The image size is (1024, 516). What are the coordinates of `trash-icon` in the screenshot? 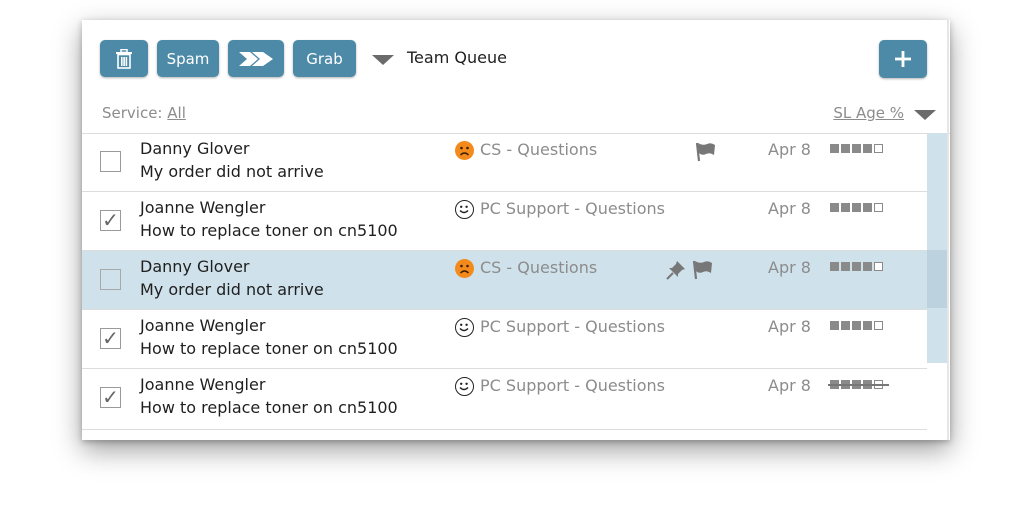 It's located at (124, 58).